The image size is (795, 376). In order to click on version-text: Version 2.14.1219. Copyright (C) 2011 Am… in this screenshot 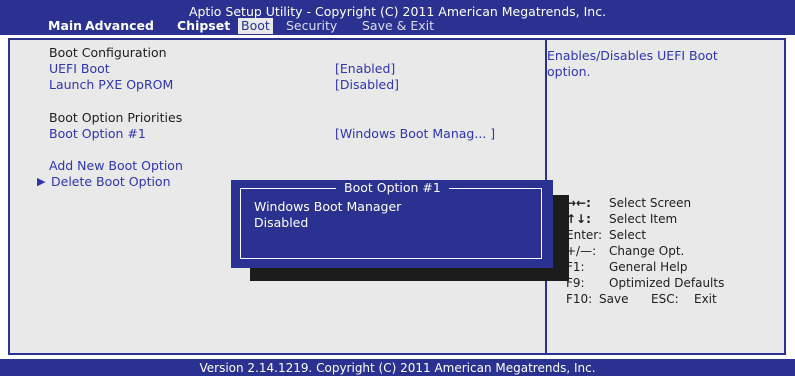, I will do `click(397, 368)`.